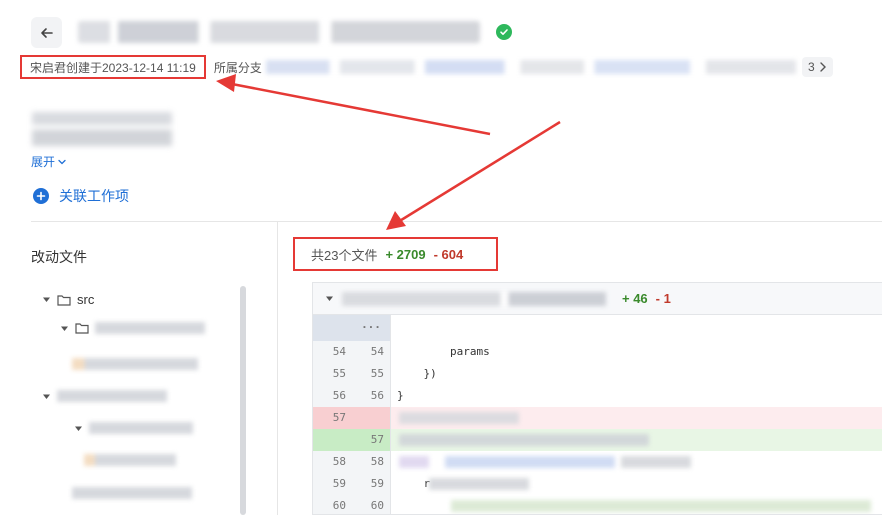 The image size is (882, 515). I want to click on diff-file-header: + 46 - 1, so click(597, 299).